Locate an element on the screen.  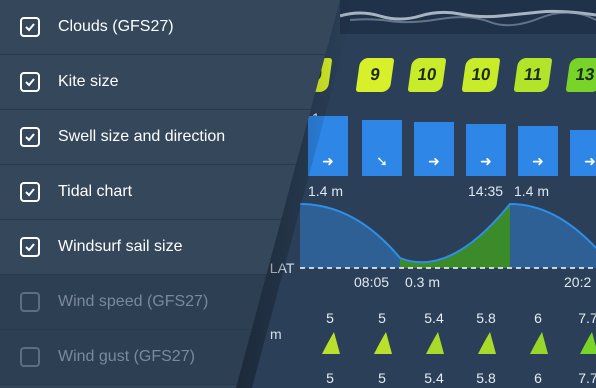
setting-row-kite-size: Kite size is located at coordinates (170, 82).